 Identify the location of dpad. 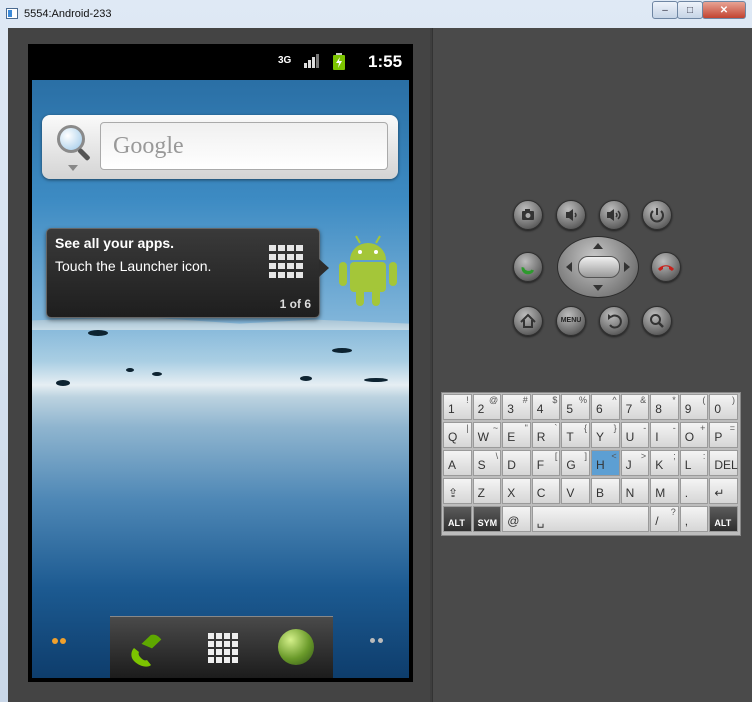
(598, 267).